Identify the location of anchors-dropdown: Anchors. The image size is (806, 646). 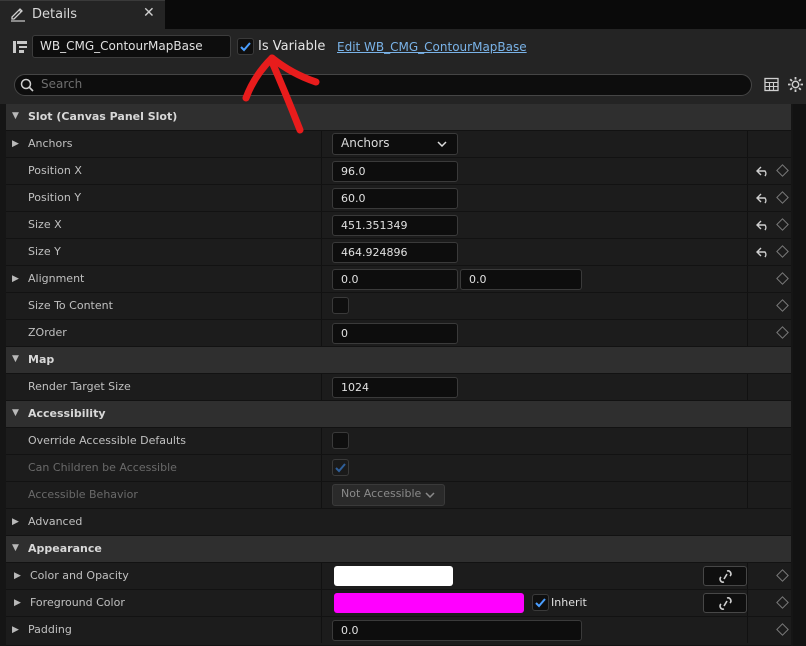
(395, 144).